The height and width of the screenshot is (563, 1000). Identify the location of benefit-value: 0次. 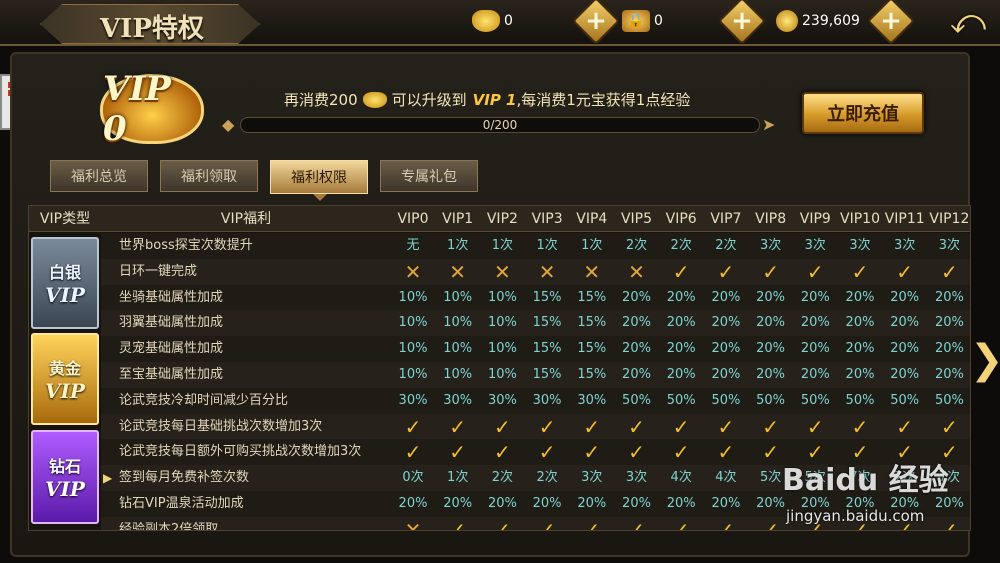
(413, 478).